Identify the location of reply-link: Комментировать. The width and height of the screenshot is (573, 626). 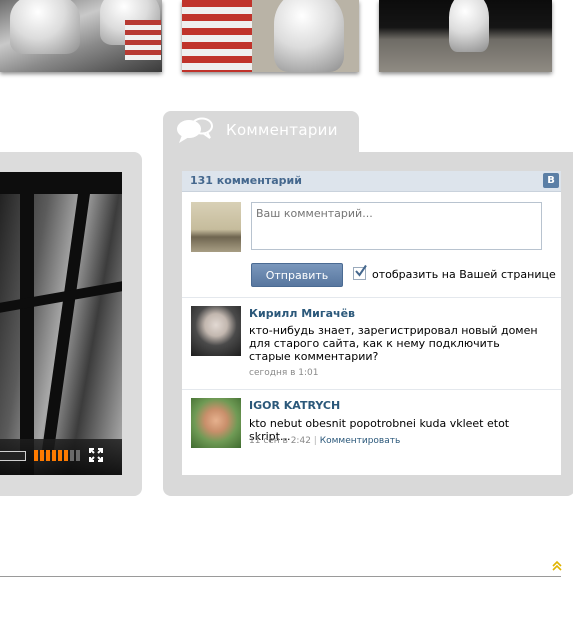
(360, 441).